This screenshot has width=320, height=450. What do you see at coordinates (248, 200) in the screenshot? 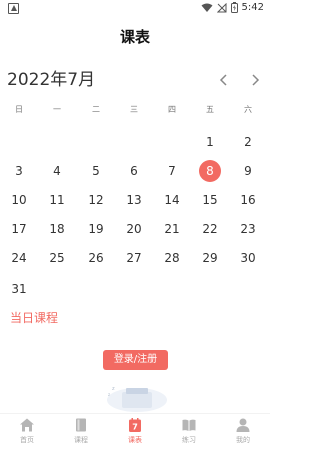
I see `calendar-day: 16` at bounding box center [248, 200].